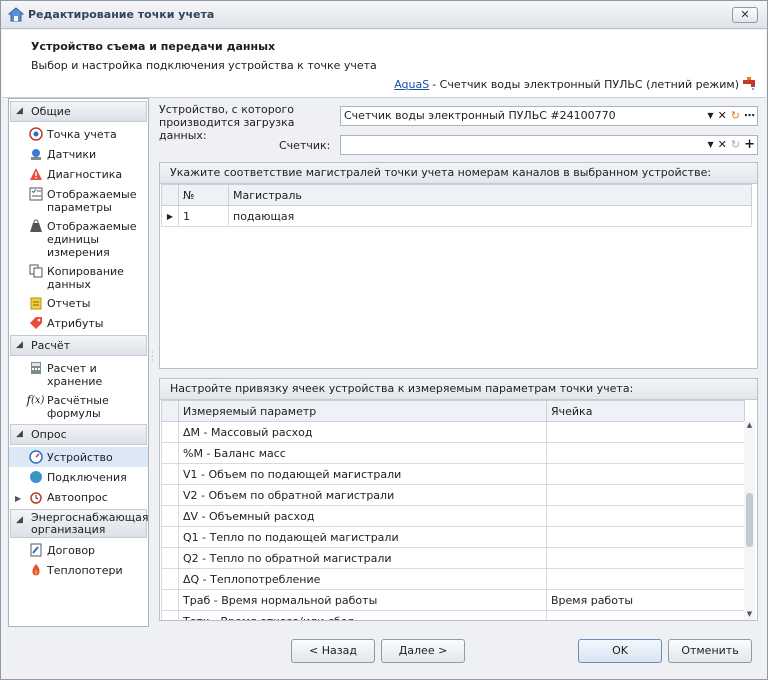 This screenshot has width=768, height=680. I want to click on sidebar-item-metering-point: Точка учета, so click(78, 134).